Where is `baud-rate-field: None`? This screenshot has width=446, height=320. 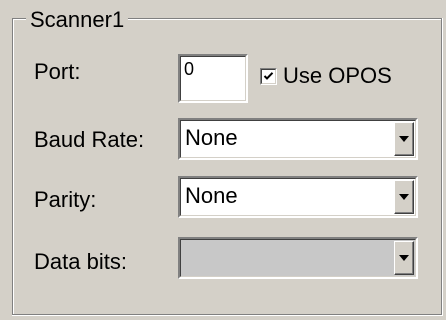
baud-rate-field: None is located at coordinates (298, 139).